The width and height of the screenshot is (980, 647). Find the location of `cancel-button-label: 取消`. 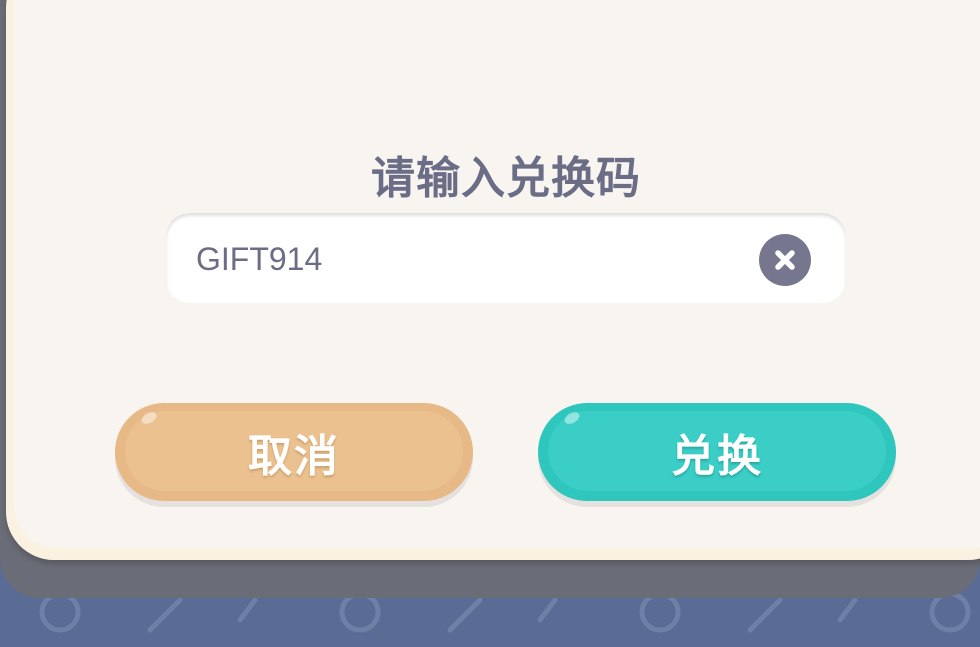

cancel-button-label: 取消 is located at coordinates (294, 456).